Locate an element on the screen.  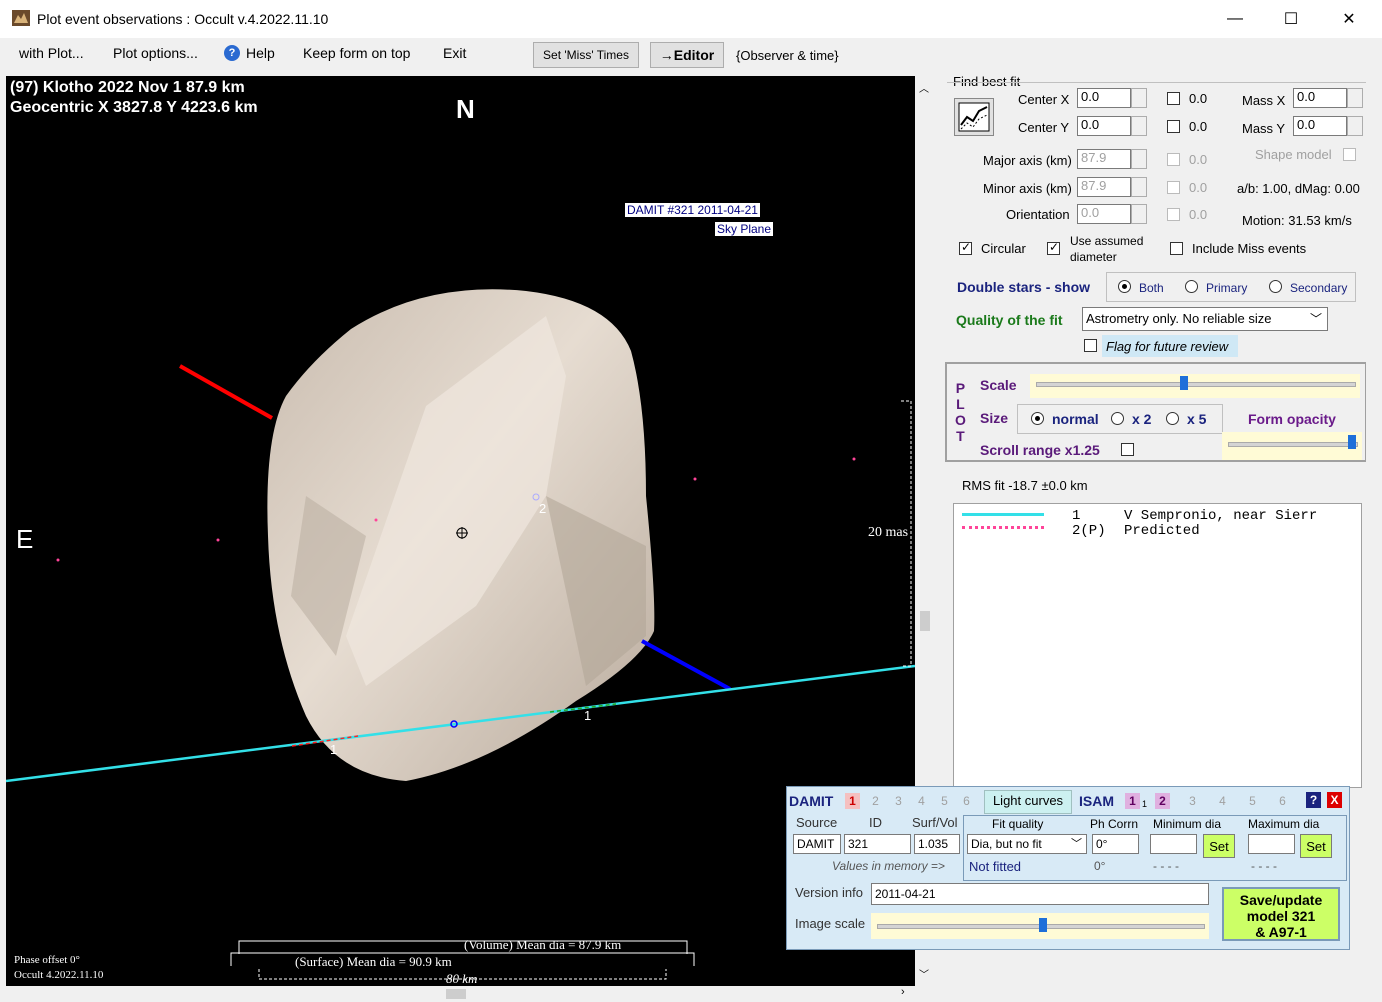
flag-review-checkbox is located at coordinates (1090, 345).